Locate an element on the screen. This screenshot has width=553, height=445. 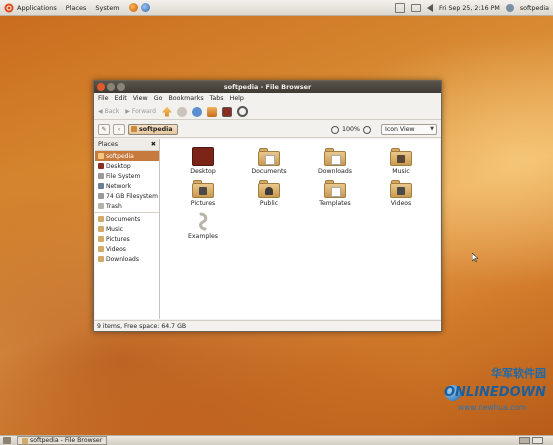
file-item-pictures: Pictures is located at coordinates (203, 193).